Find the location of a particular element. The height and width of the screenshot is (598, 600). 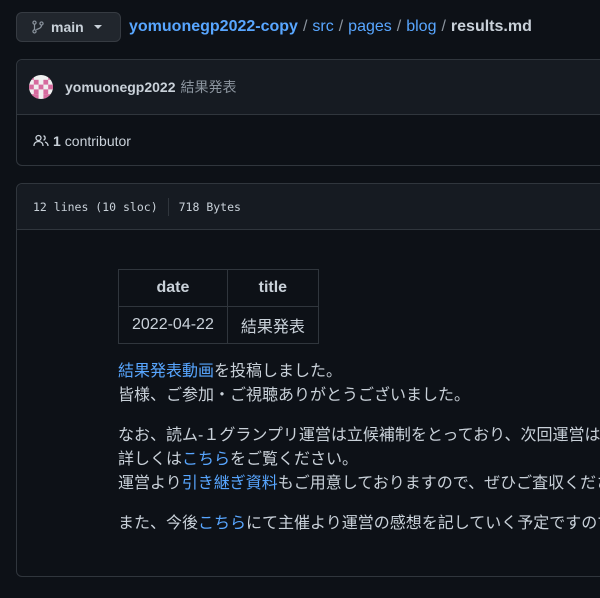

commit-message-link: 結果発表 is located at coordinates (208, 87).